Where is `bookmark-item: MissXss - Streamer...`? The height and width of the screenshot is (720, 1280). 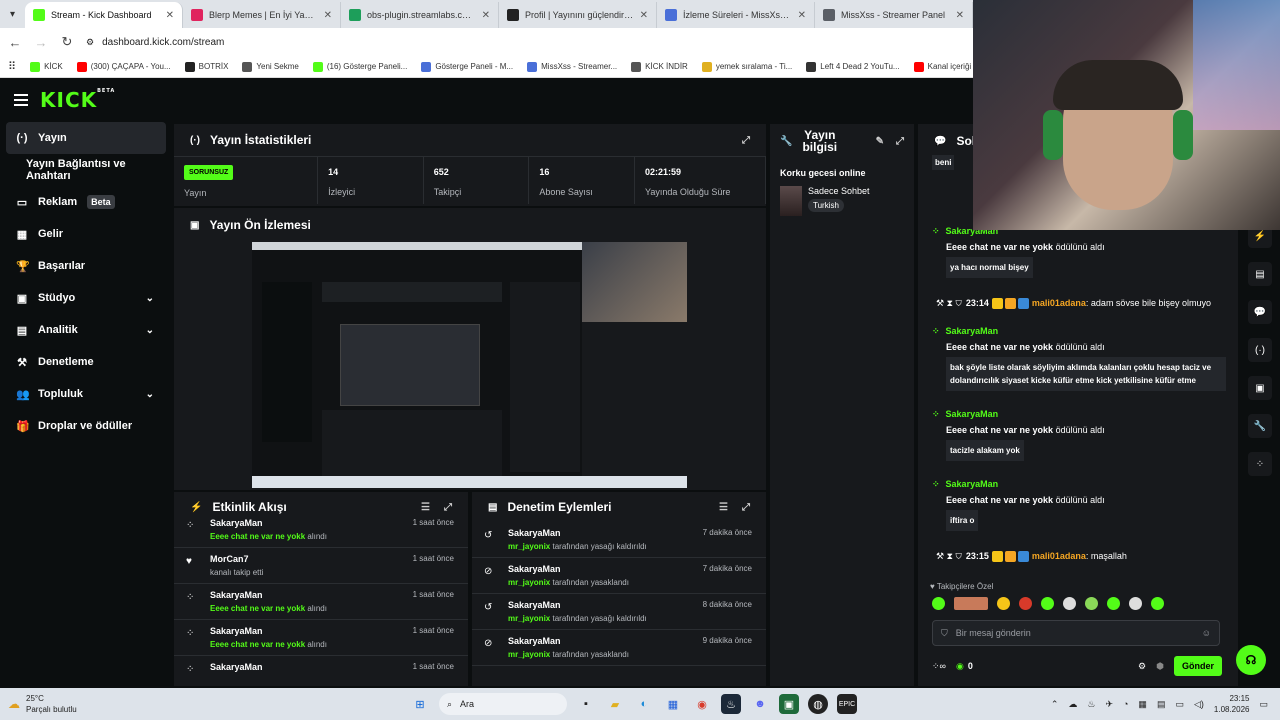 bookmark-item: MissXss - Streamer... is located at coordinates (572, 66).